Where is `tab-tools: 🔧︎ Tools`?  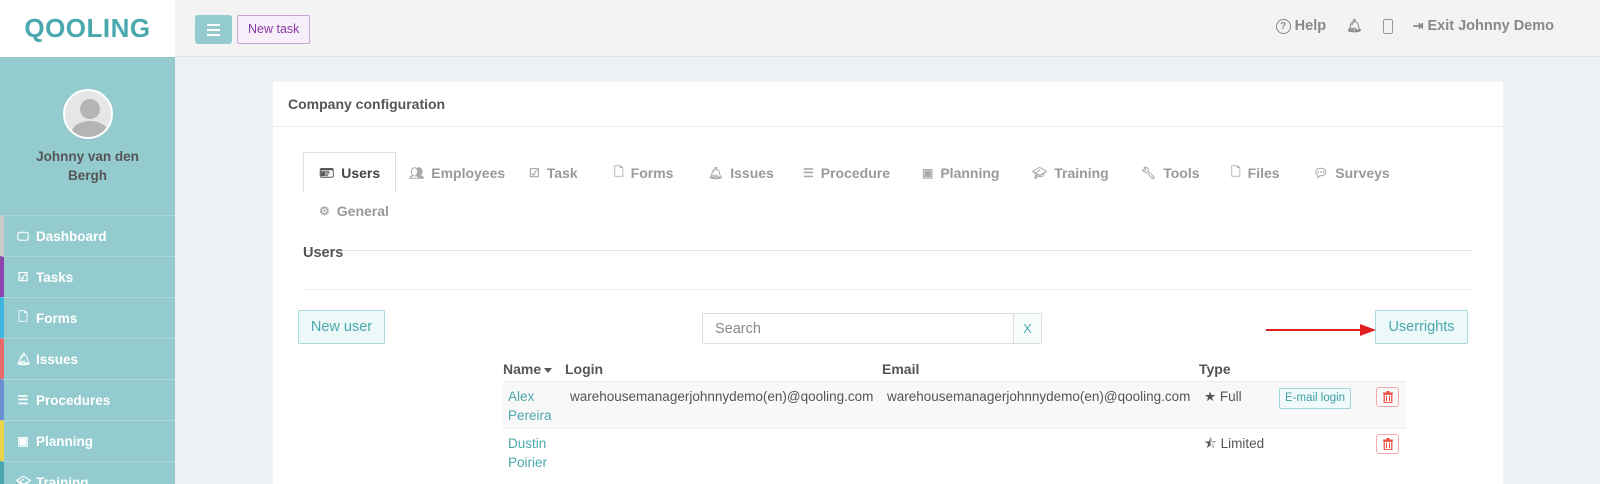 tab-tools: 🔧︎ Tools is located at coordinates (1170, 173).